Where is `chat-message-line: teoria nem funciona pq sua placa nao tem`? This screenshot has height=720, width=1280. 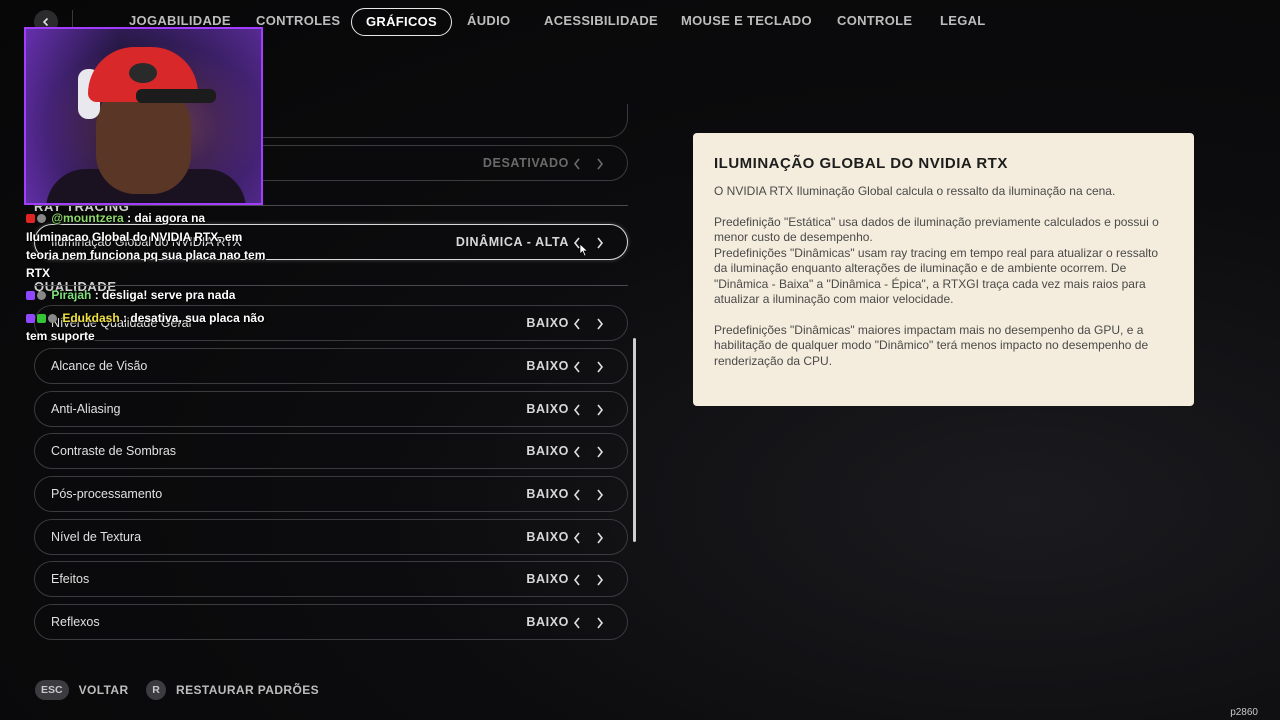 chat-message-line: teoria nem funciona pq sua placa nao tem is located at coordinates (146, 255).